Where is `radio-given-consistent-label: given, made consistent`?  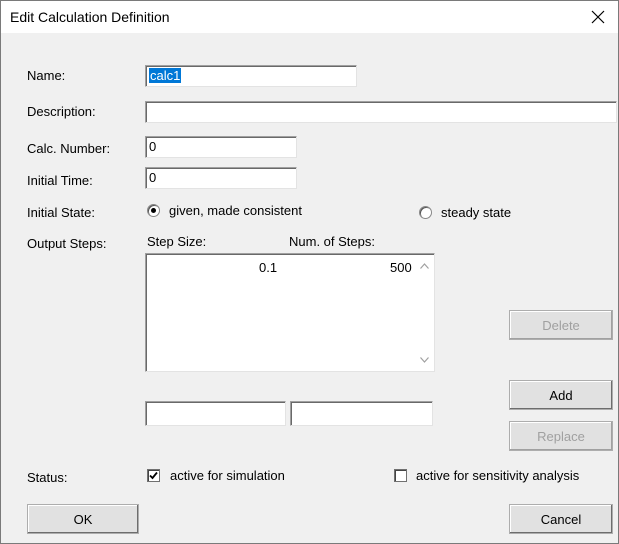
radio-given-consistent-label: given, made consistent is located at coordinates (235, 210).